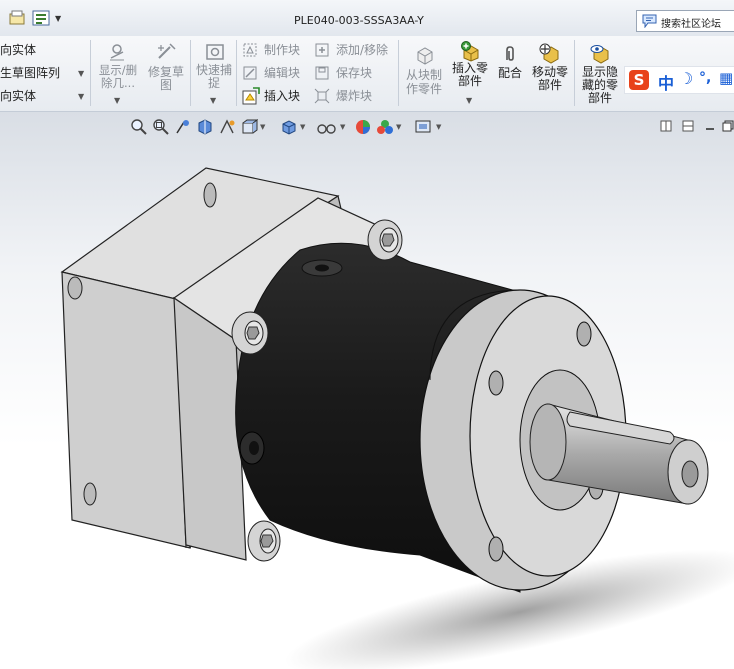 This screenshot has height=669, width=734. Describe the element at coordinates (726, 78) in the screenshot. I see `ime-keyboard-icon: ▦` at that location.